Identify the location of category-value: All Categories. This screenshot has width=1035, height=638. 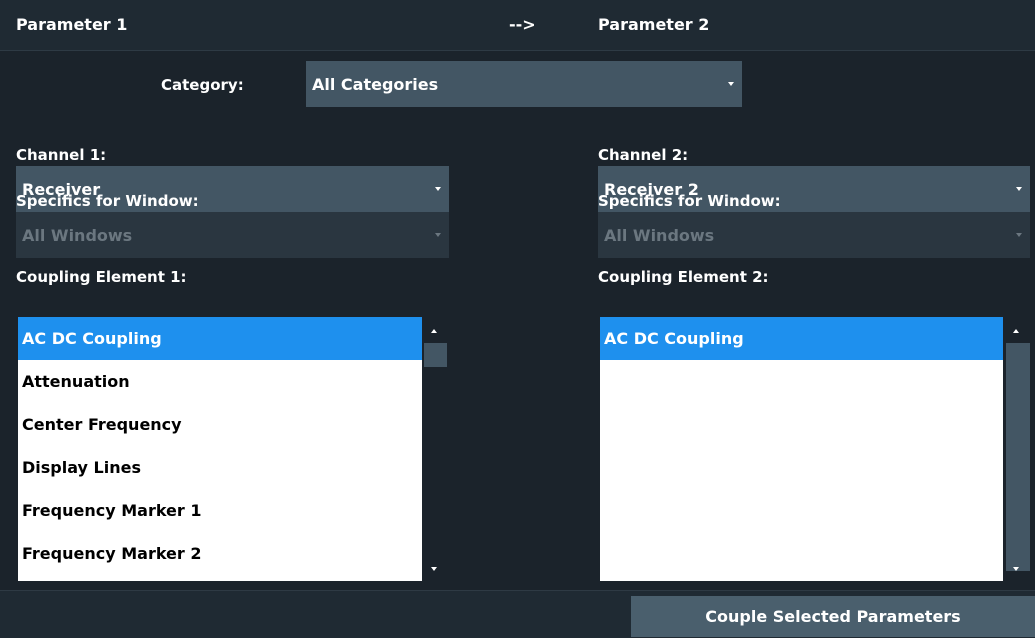
(375, 84).